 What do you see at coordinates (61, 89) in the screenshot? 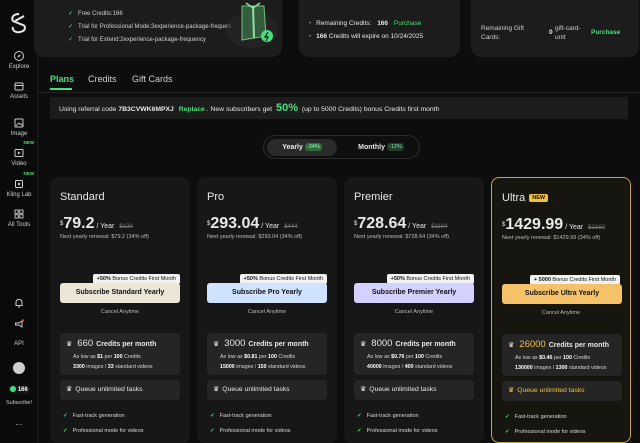
I see `active-tab-indicator` at bounding box center [61, 89].